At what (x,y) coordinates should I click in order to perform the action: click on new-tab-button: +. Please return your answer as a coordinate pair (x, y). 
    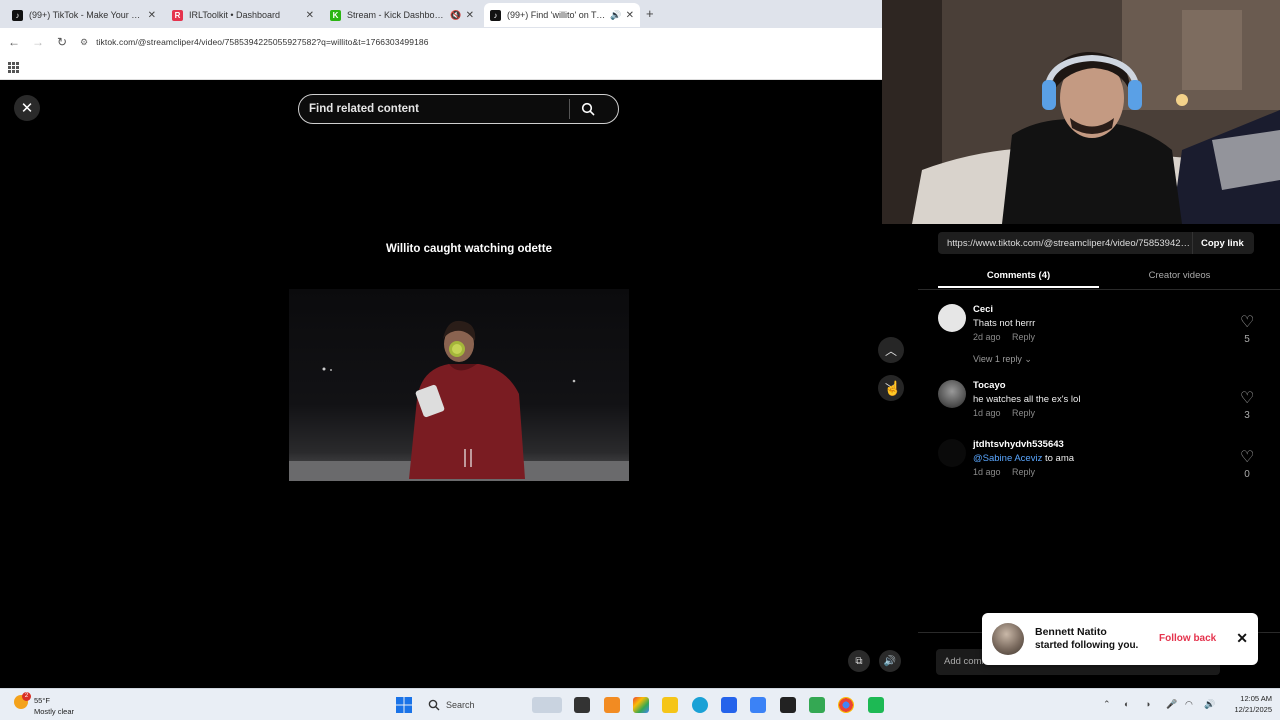
    Looking at the image, I should click on (650, 13).